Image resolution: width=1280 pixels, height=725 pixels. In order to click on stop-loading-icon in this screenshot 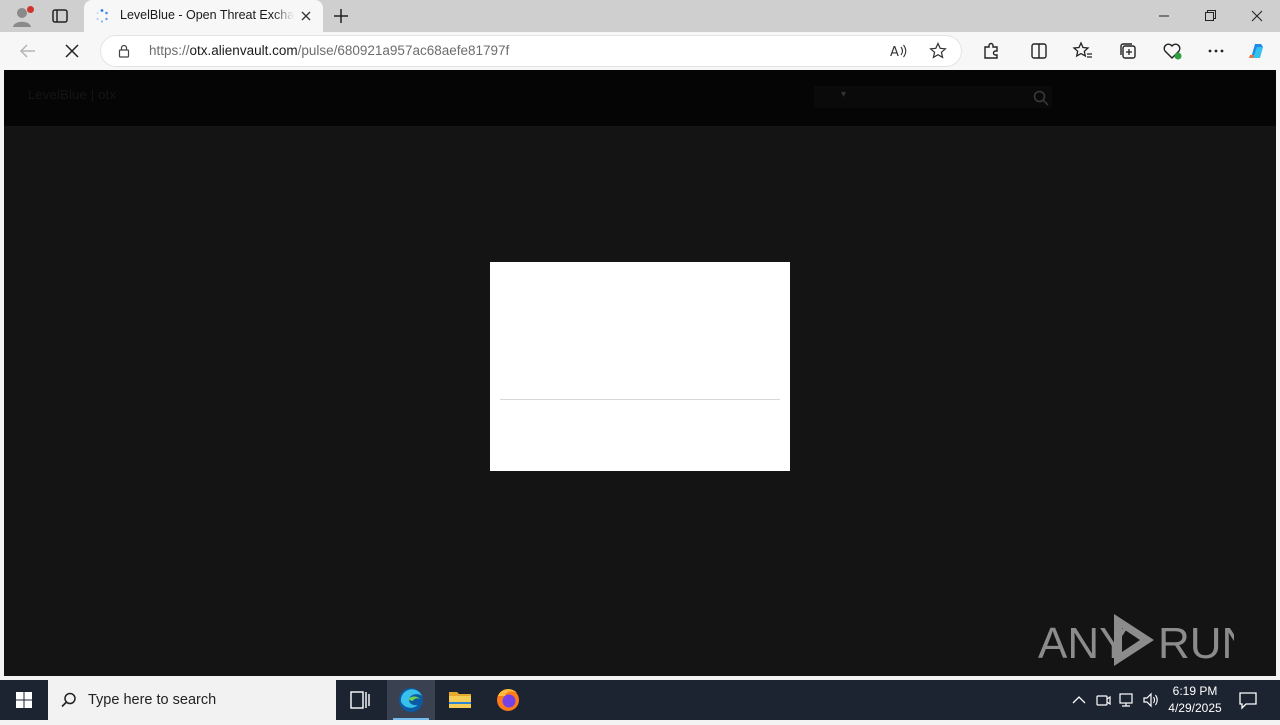, I will do `click(72, 51)`.